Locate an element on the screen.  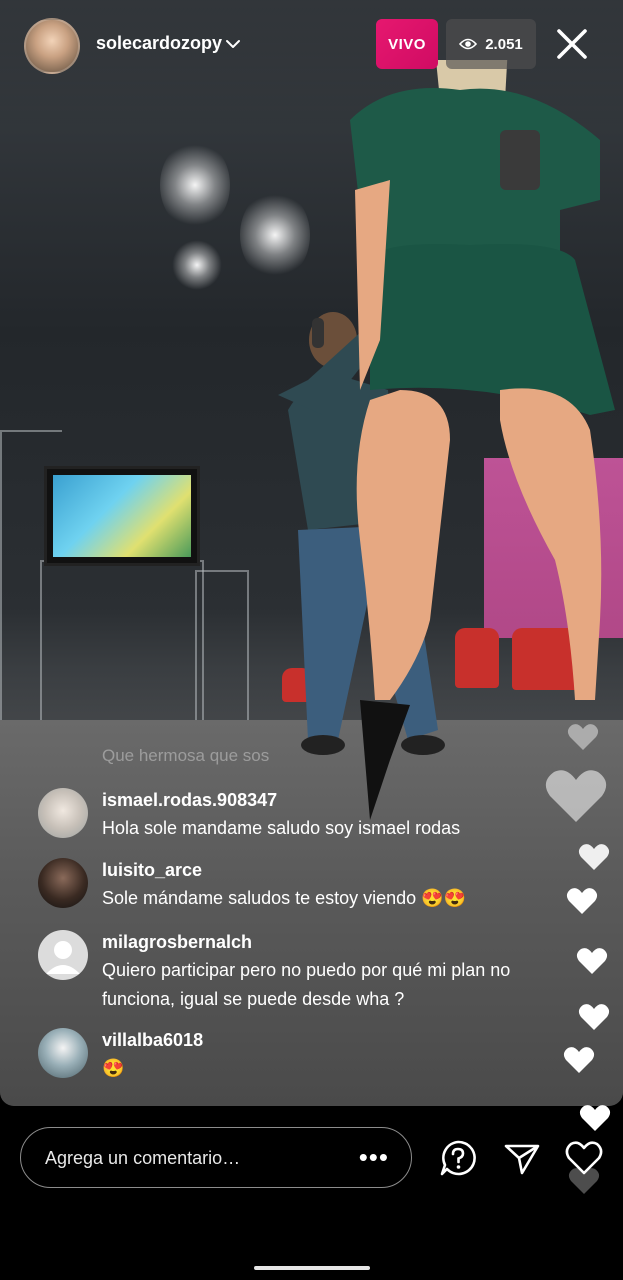
default-avatar-icon is located at coordinates (63, 957).